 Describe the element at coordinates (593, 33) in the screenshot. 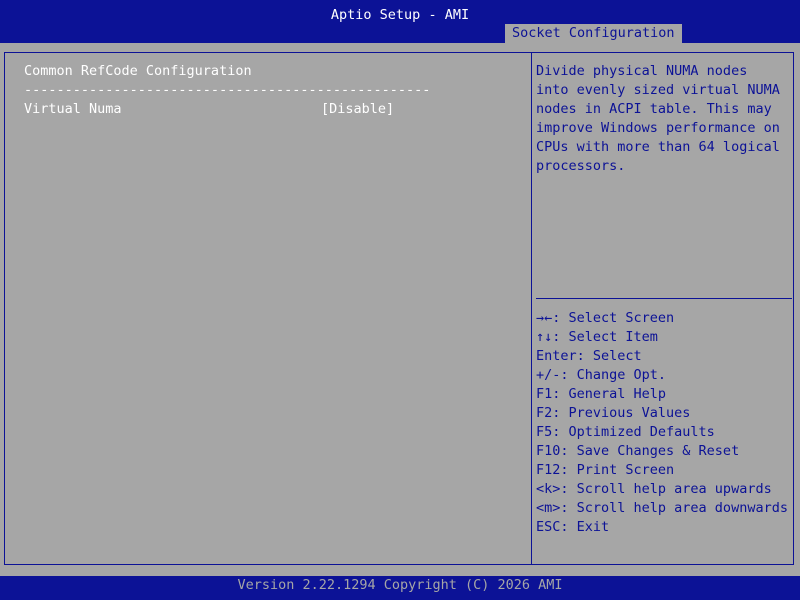

I see `tab-socket-configuration: Socket Configuration` at that location.